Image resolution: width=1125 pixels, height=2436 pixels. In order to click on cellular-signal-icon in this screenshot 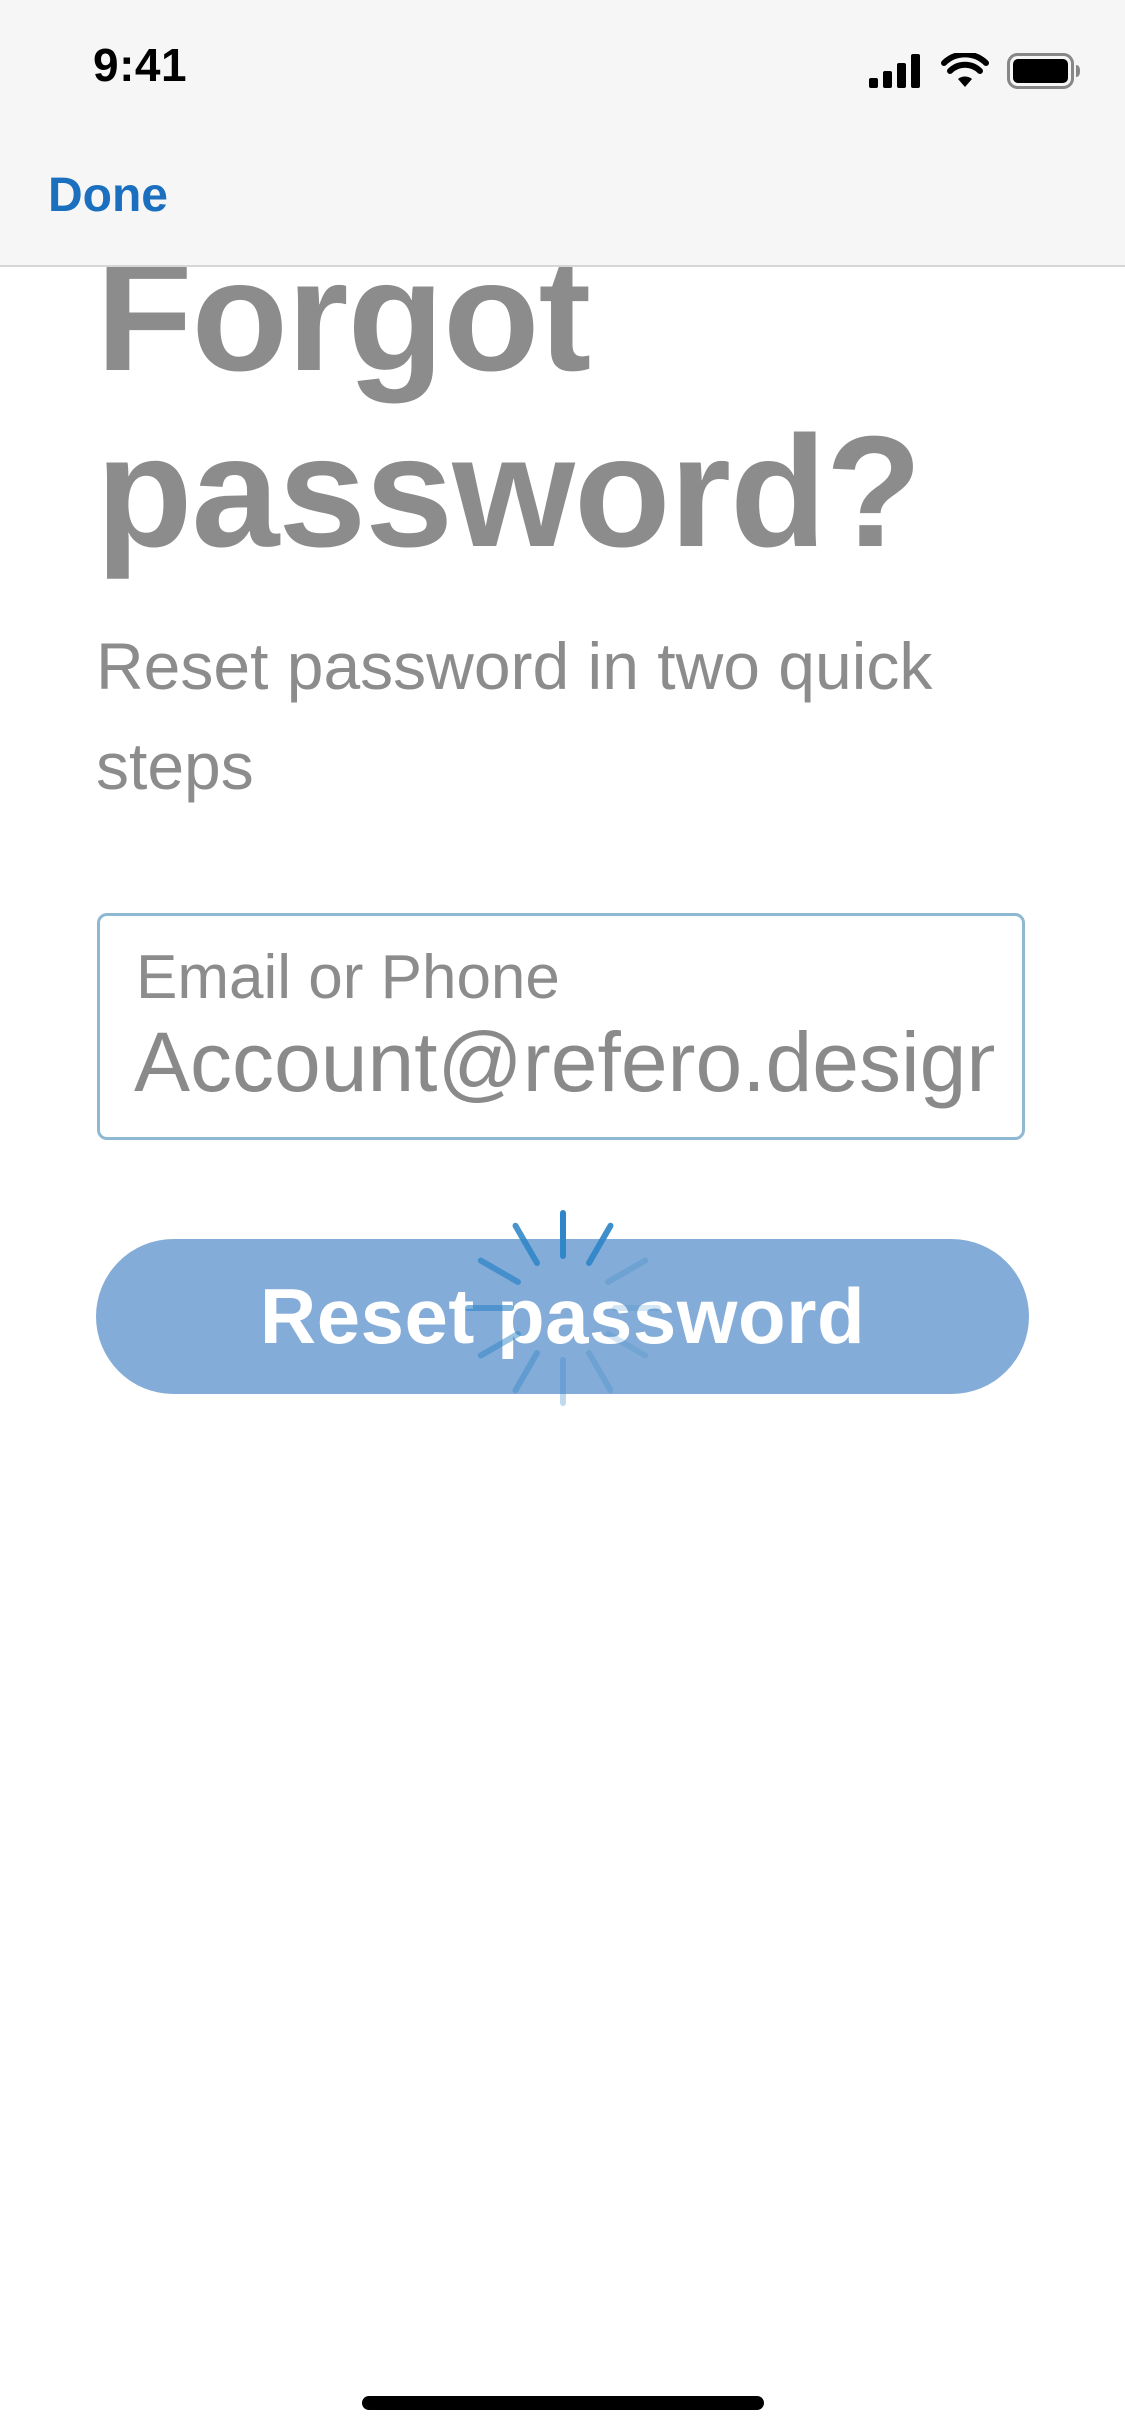, I will do `click(894, 71)`.